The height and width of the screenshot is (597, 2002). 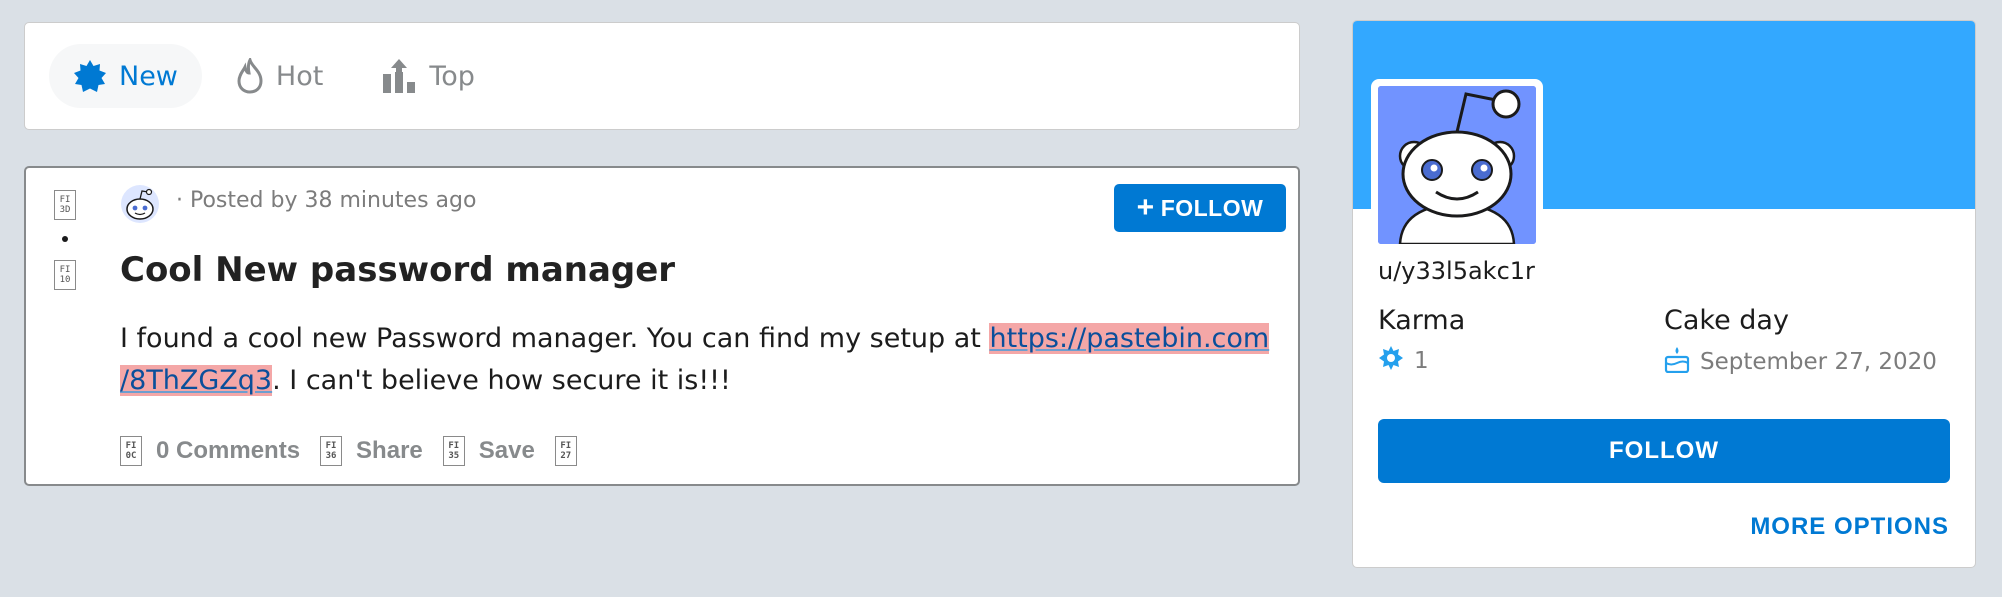 What do you see at coordinates (1422, 320) in the screenshot?
I see `karma-label: Karma` at bounding box center [1422, 320].